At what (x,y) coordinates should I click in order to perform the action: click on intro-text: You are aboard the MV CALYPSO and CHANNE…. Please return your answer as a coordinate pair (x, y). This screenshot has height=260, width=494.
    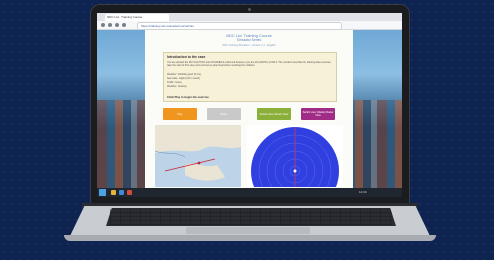
    Looking at the image, I should click on (249, 64).